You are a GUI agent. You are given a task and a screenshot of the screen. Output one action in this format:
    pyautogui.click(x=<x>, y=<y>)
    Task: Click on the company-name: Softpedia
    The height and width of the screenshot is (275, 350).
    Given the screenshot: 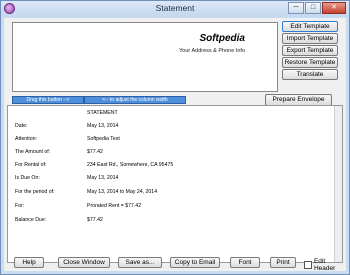 What is the action you would take?
    pyautogui.click(x=222, y=38)
    